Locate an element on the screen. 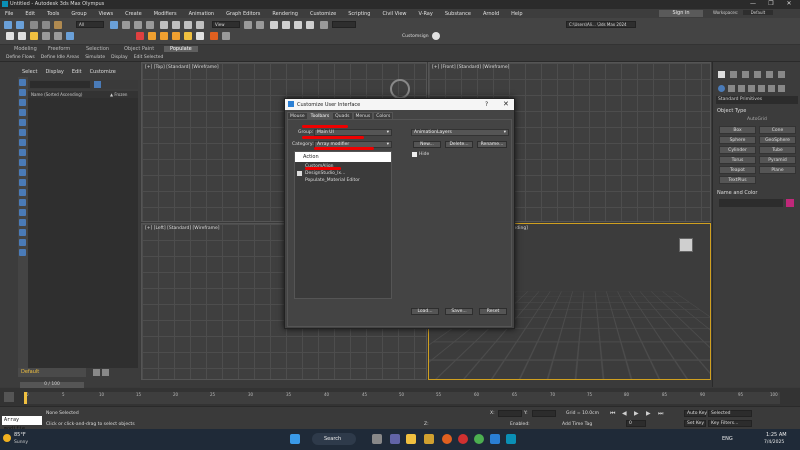 The image size is (800, 450). menu-tools: Tools is located at coordinates (53, 14).